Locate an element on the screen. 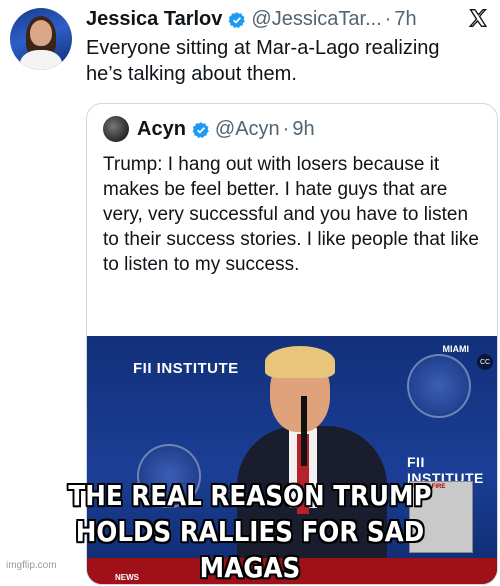  quoted-author-name: Acyn is located at coordinates (161, 129).